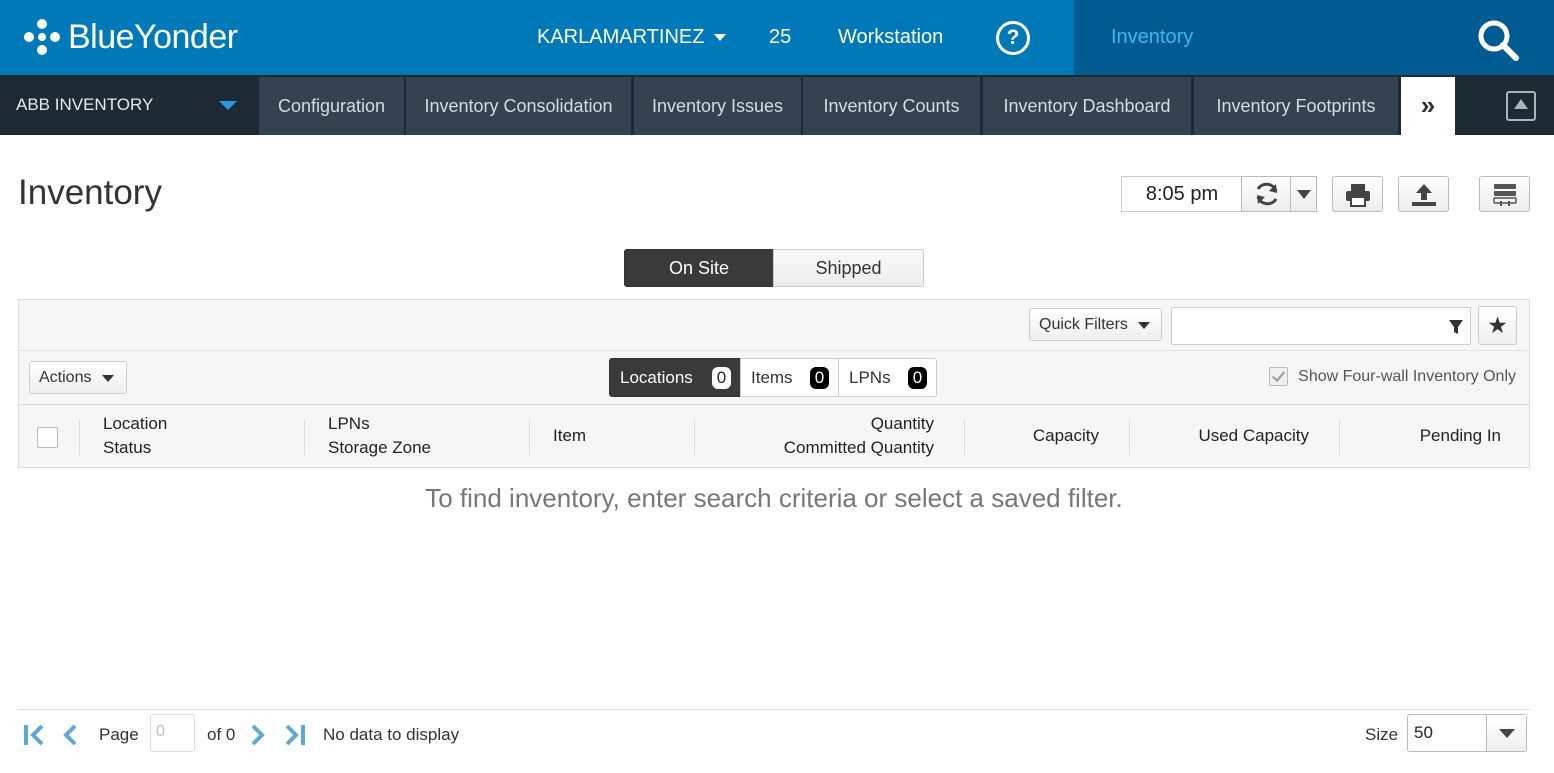 The height and width of the screenshot is (773, 1554). Describe the element at coordinates (848, 268) in the screenshot. I see `shipped-toggle: Shipped` at that location.